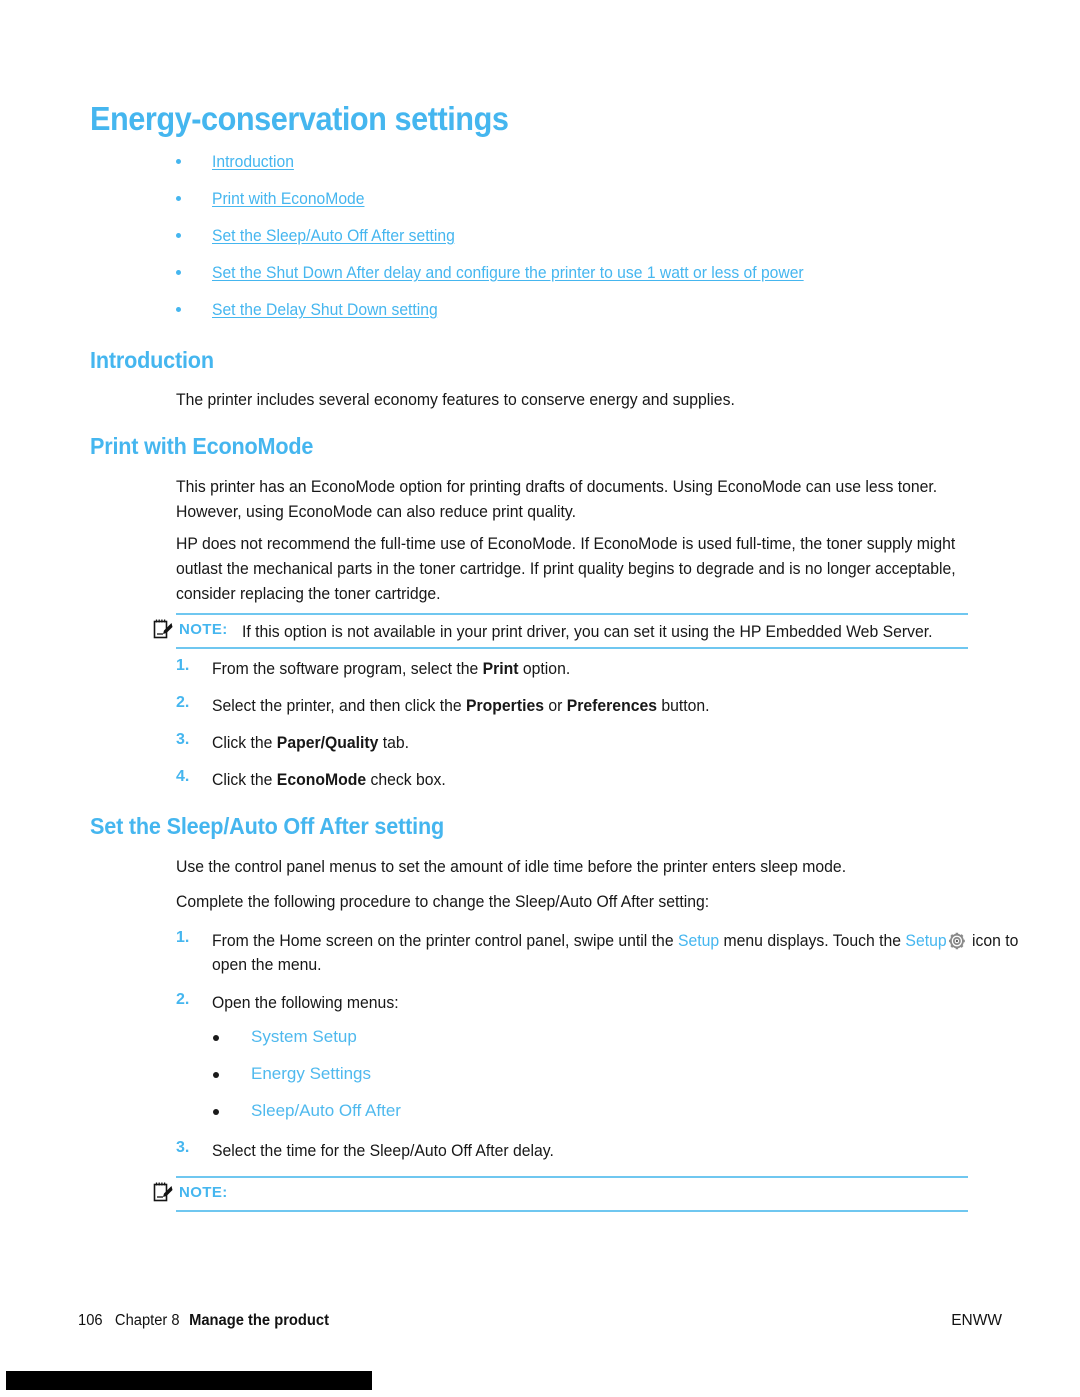  Describe the element at coordinates (305, 1003) in the screenshot. I see `step-text: Open the following menus:` at that location.